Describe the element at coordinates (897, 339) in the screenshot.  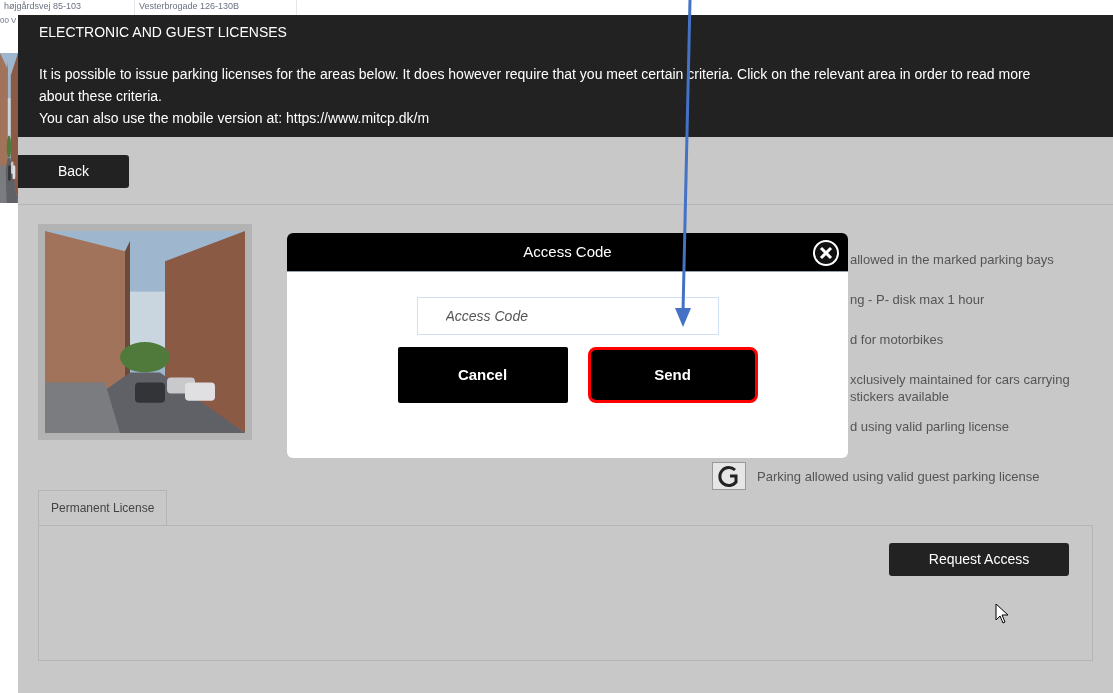
I see `legend-text: d for motorbikes` at that location.